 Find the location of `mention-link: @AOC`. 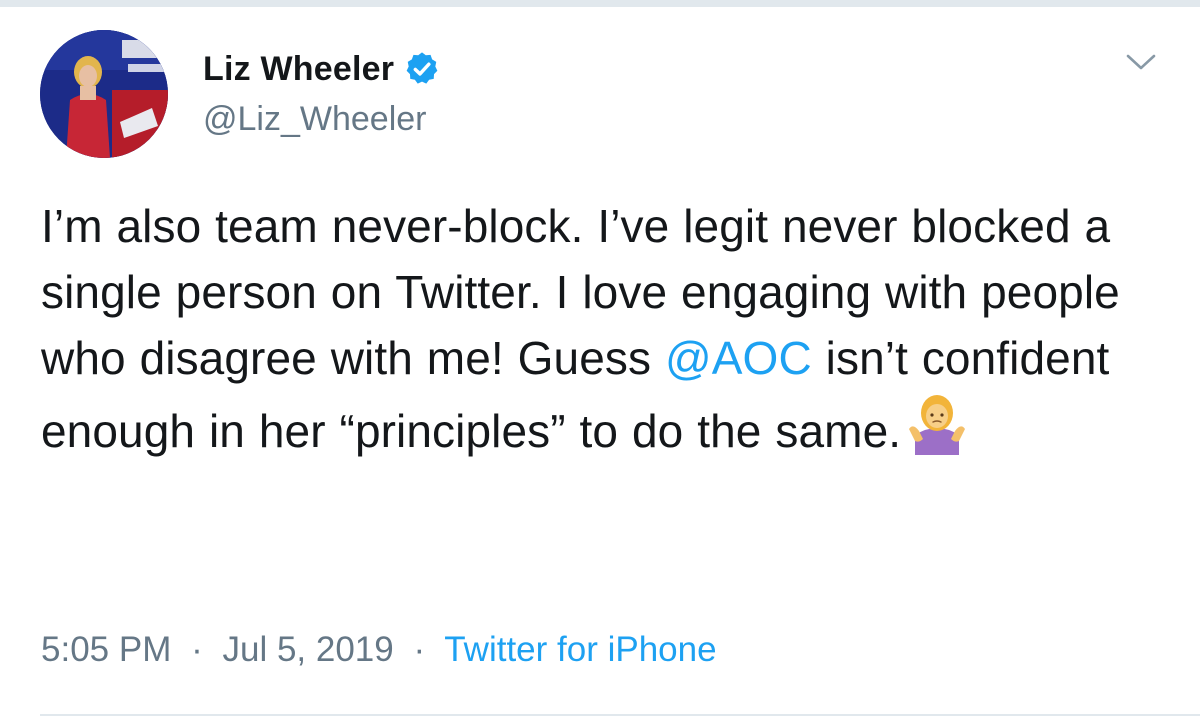

mention-link: @AOC is located at coordinates (738, 358).